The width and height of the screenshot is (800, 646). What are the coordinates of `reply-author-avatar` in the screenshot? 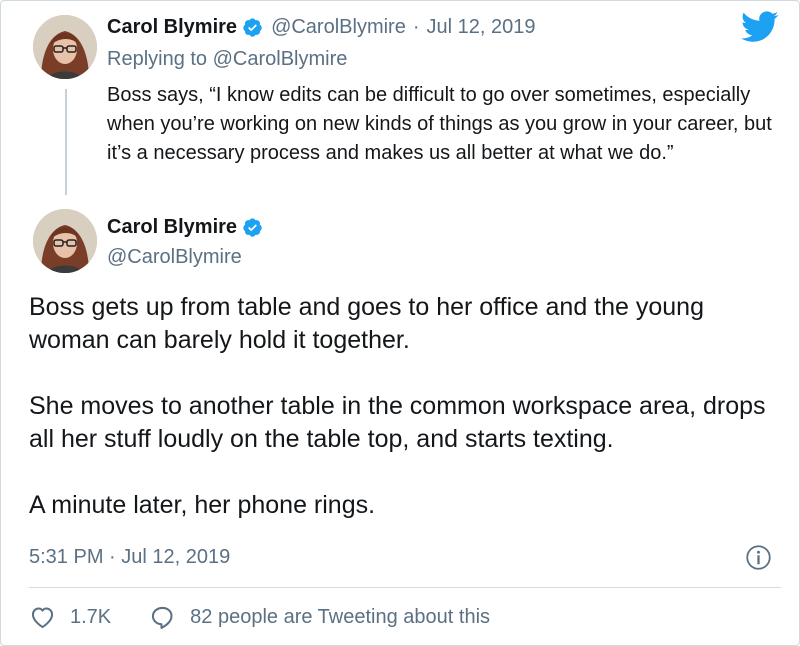 It's located at (65, 47).